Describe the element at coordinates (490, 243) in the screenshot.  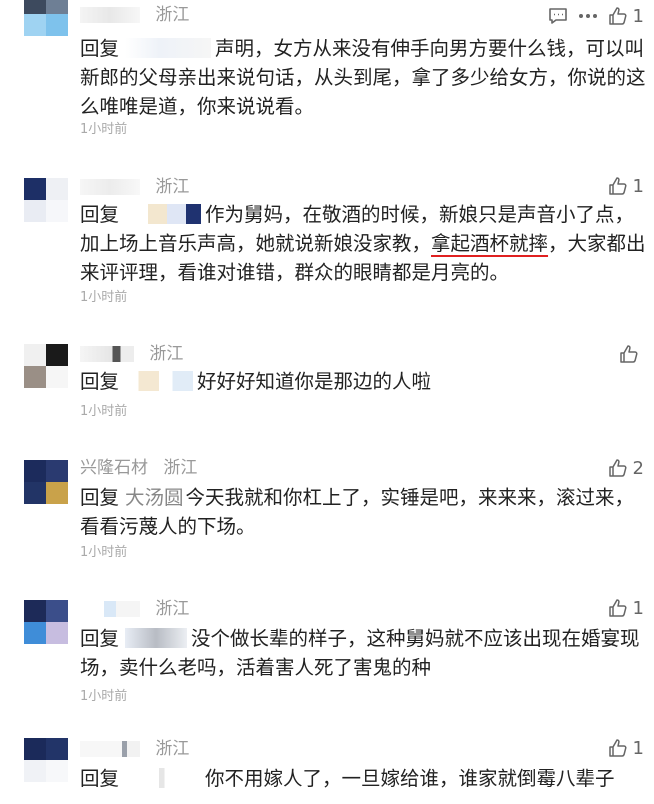
I see `comment-text-highlight: 拿起酒杯就摔` at that location.